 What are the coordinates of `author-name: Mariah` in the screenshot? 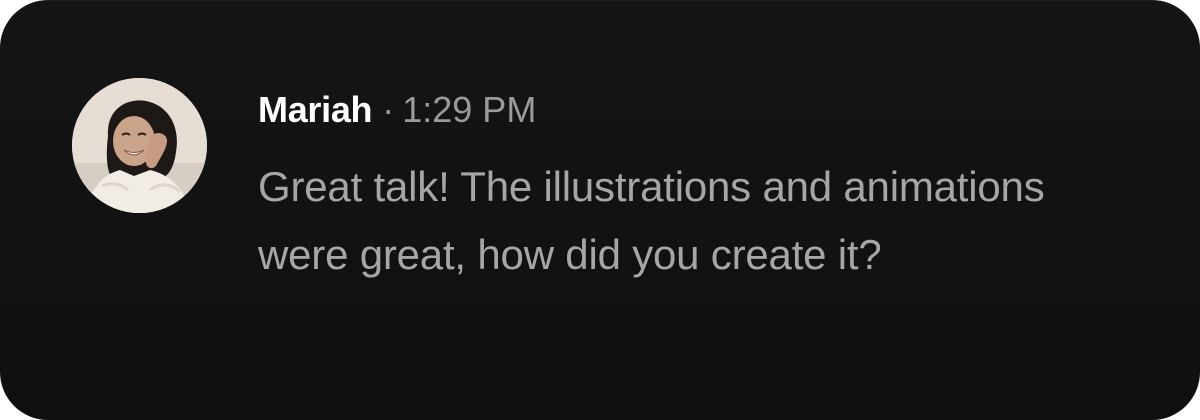 It's located at (315, 110).